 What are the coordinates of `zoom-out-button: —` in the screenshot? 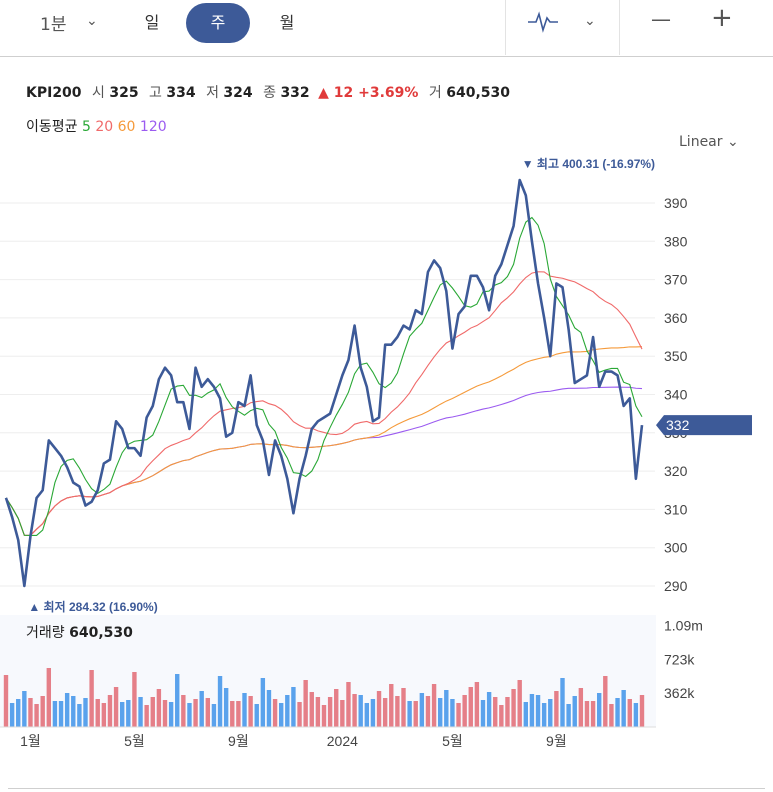 It's located at (661, 19).